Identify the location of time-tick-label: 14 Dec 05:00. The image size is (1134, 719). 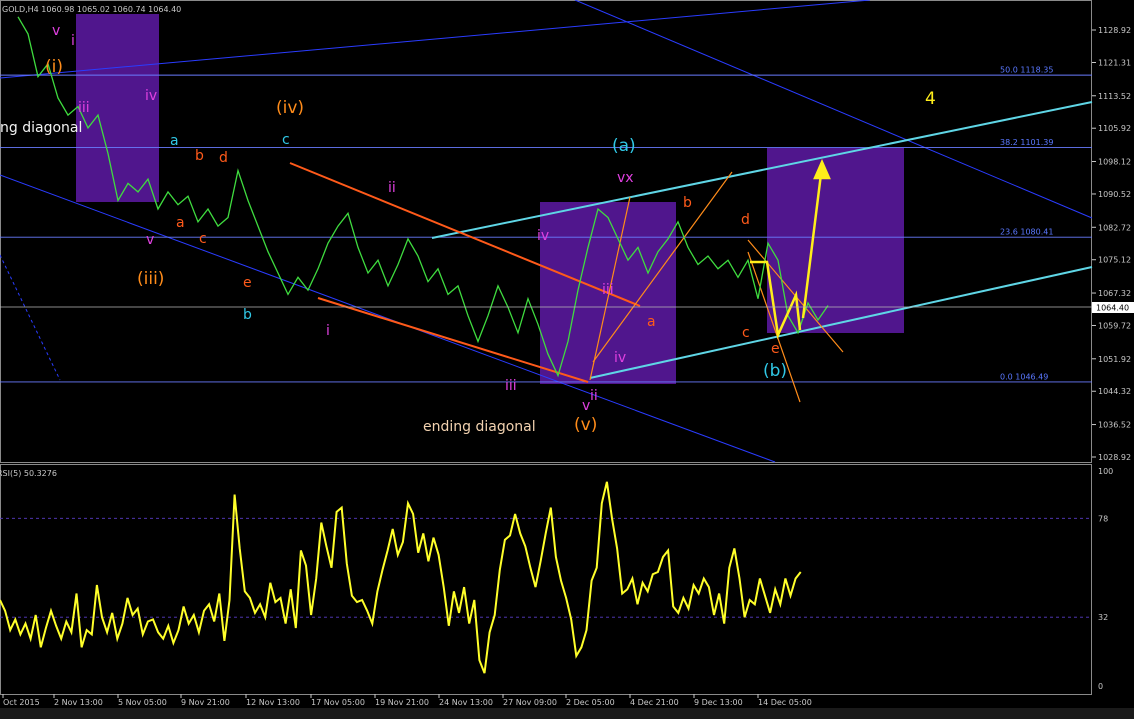
(785, 702).